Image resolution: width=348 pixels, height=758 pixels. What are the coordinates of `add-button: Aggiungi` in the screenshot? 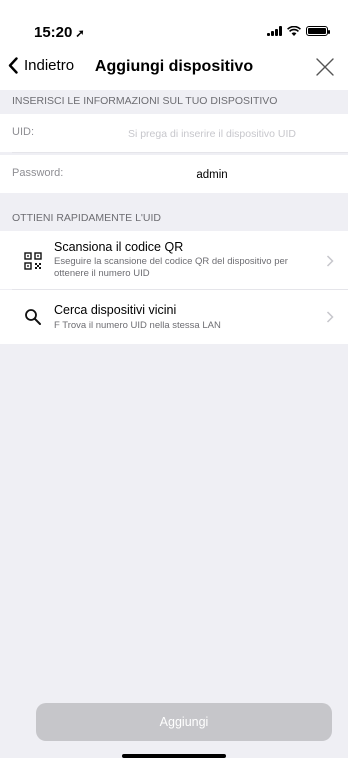 It's located at (184, 722).